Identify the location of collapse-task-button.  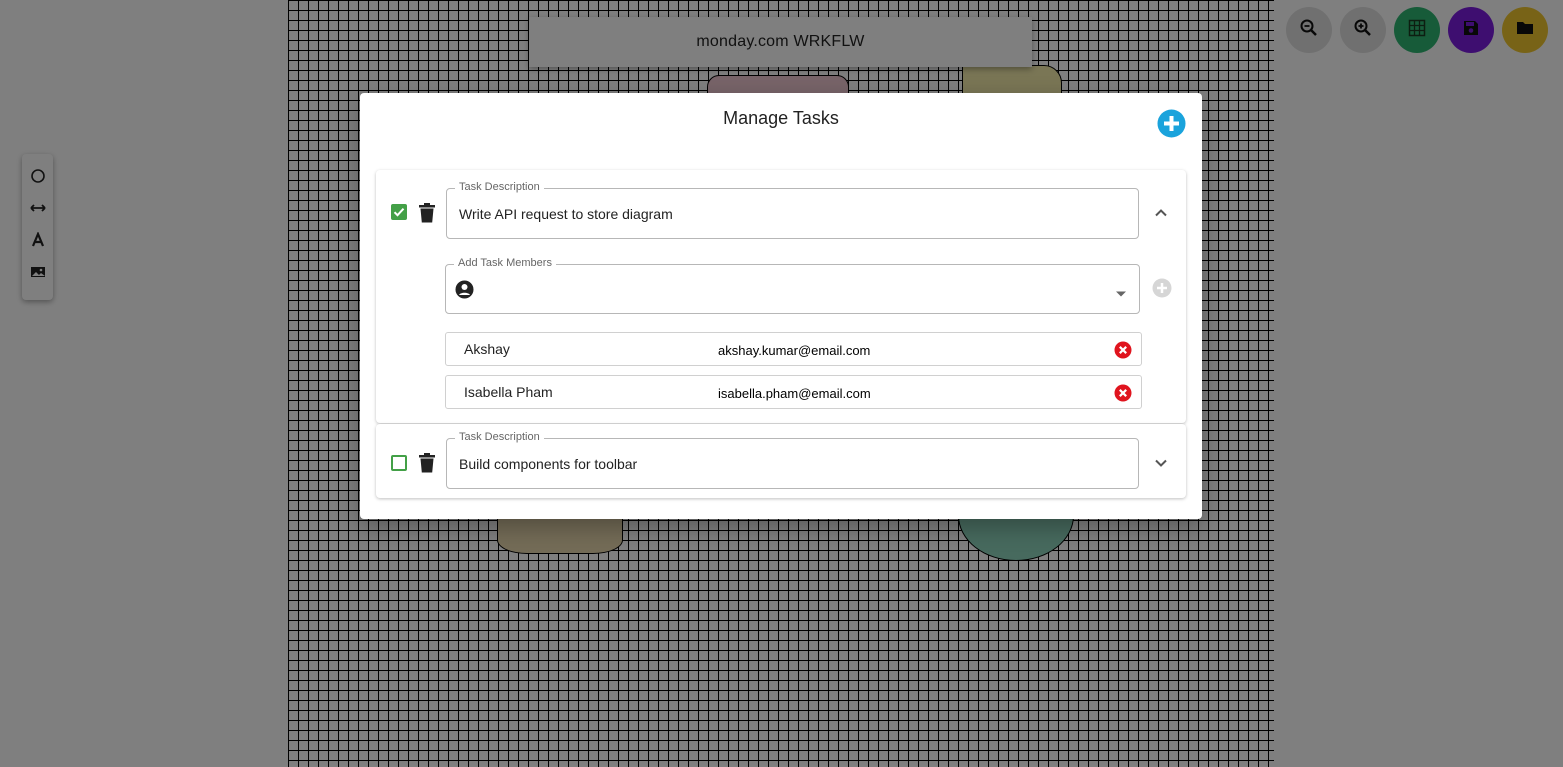
(1161, 213).